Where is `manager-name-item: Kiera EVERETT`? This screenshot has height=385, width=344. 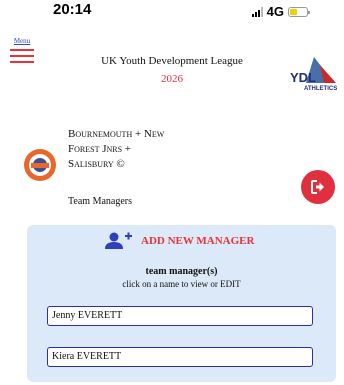 manager-name-item: Kiera EVERETT is located at coordinates (180, 357).